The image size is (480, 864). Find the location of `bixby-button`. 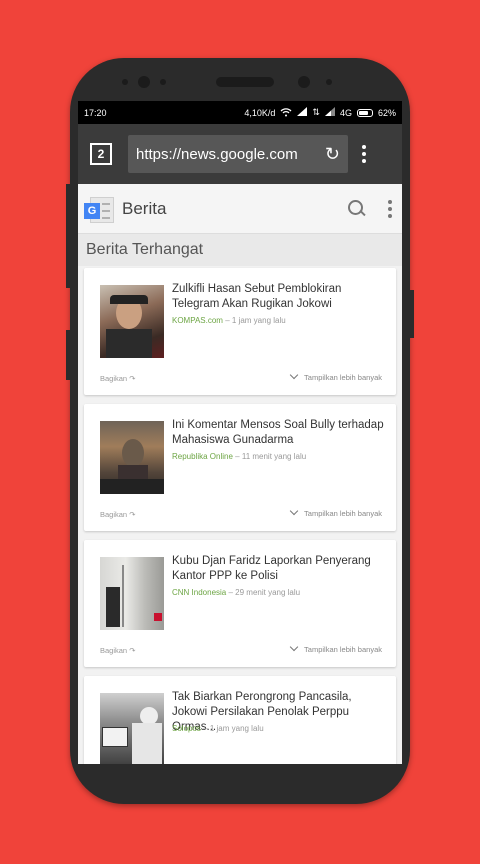

bixby-button is located at coordinates (68, 355).